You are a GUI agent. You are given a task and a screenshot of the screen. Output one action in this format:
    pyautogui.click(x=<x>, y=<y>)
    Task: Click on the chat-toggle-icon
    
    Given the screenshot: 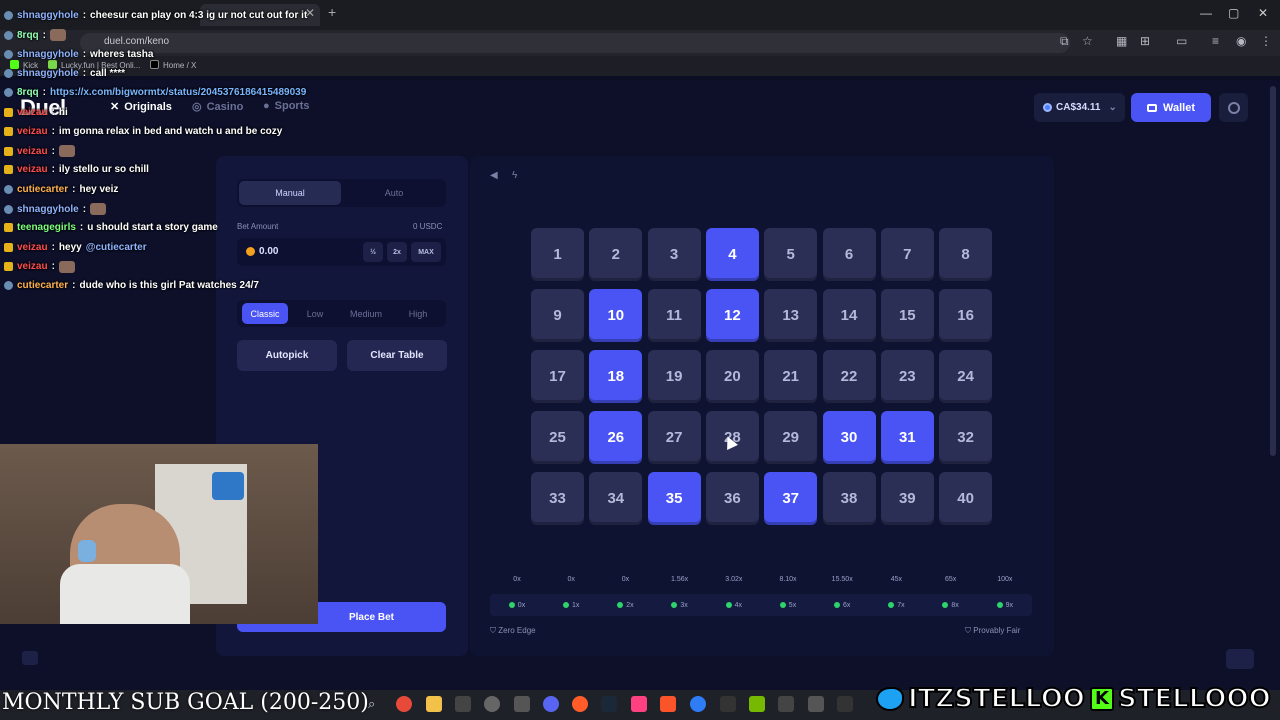 What is the action you would take?
    pyautogui.click(x=30, y=658)
    